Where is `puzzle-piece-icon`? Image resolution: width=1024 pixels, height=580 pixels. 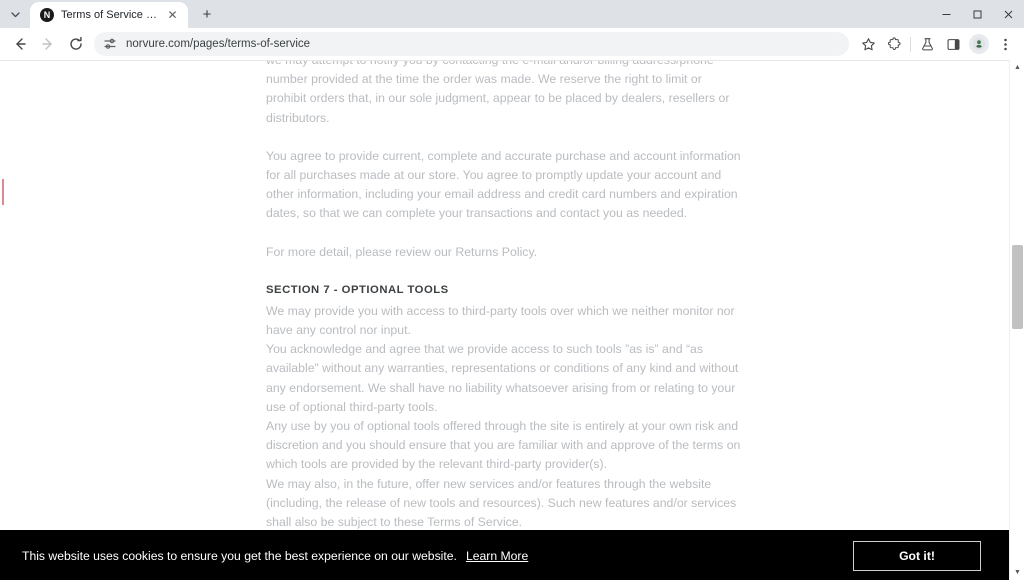 puzzle-piece-icon is located at coordinates (893, 43).